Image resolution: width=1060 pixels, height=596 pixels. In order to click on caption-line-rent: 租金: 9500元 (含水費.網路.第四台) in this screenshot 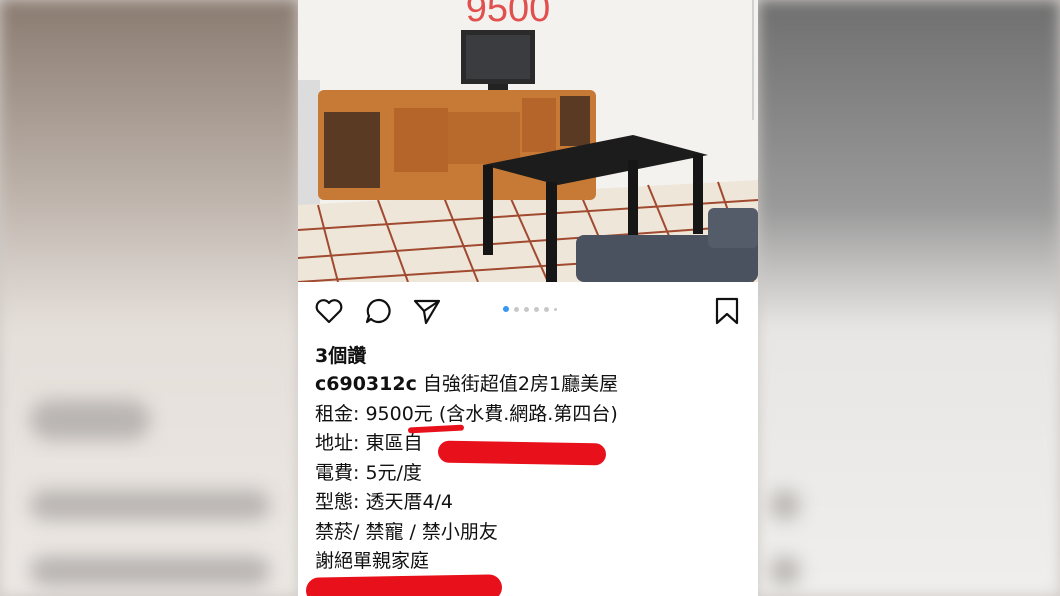, I will do `click(466, 413)`.